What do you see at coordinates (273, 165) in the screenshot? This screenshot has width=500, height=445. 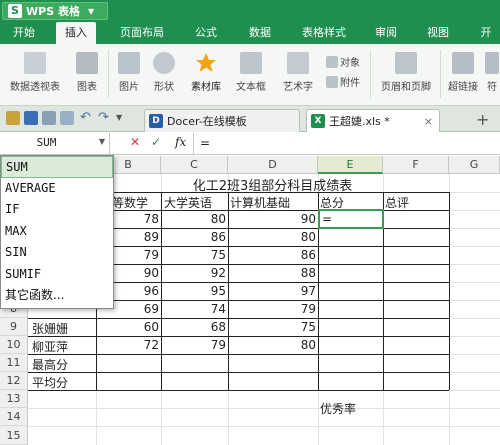 I see `column-header-d: D` at bounding box center [273, 165].